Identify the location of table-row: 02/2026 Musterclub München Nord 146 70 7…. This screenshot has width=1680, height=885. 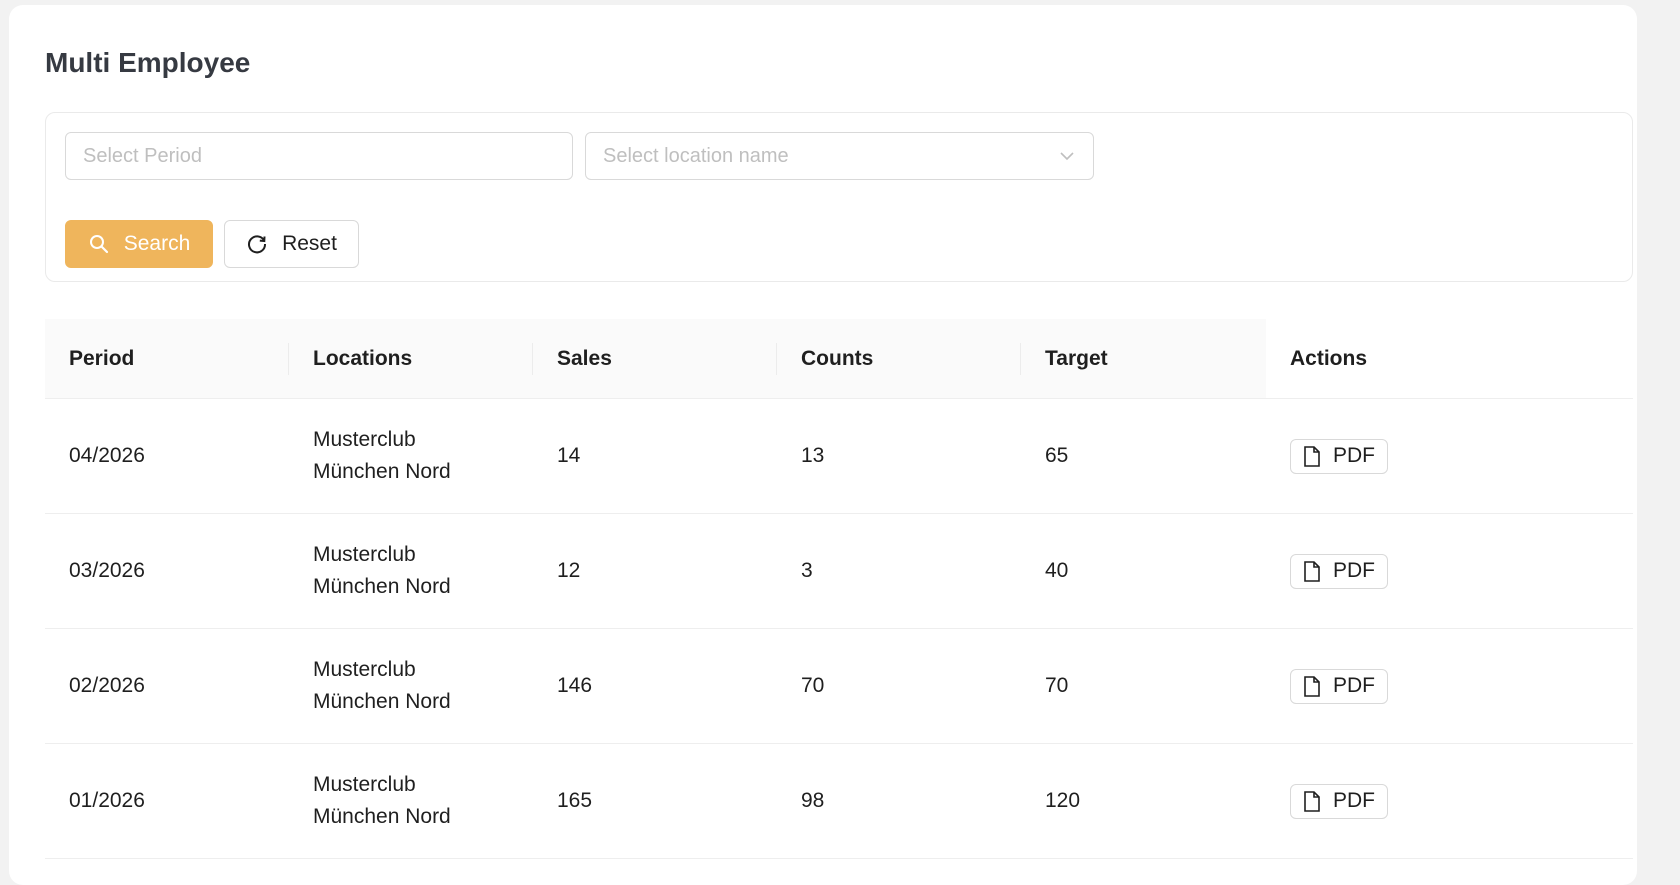
(839, 686).